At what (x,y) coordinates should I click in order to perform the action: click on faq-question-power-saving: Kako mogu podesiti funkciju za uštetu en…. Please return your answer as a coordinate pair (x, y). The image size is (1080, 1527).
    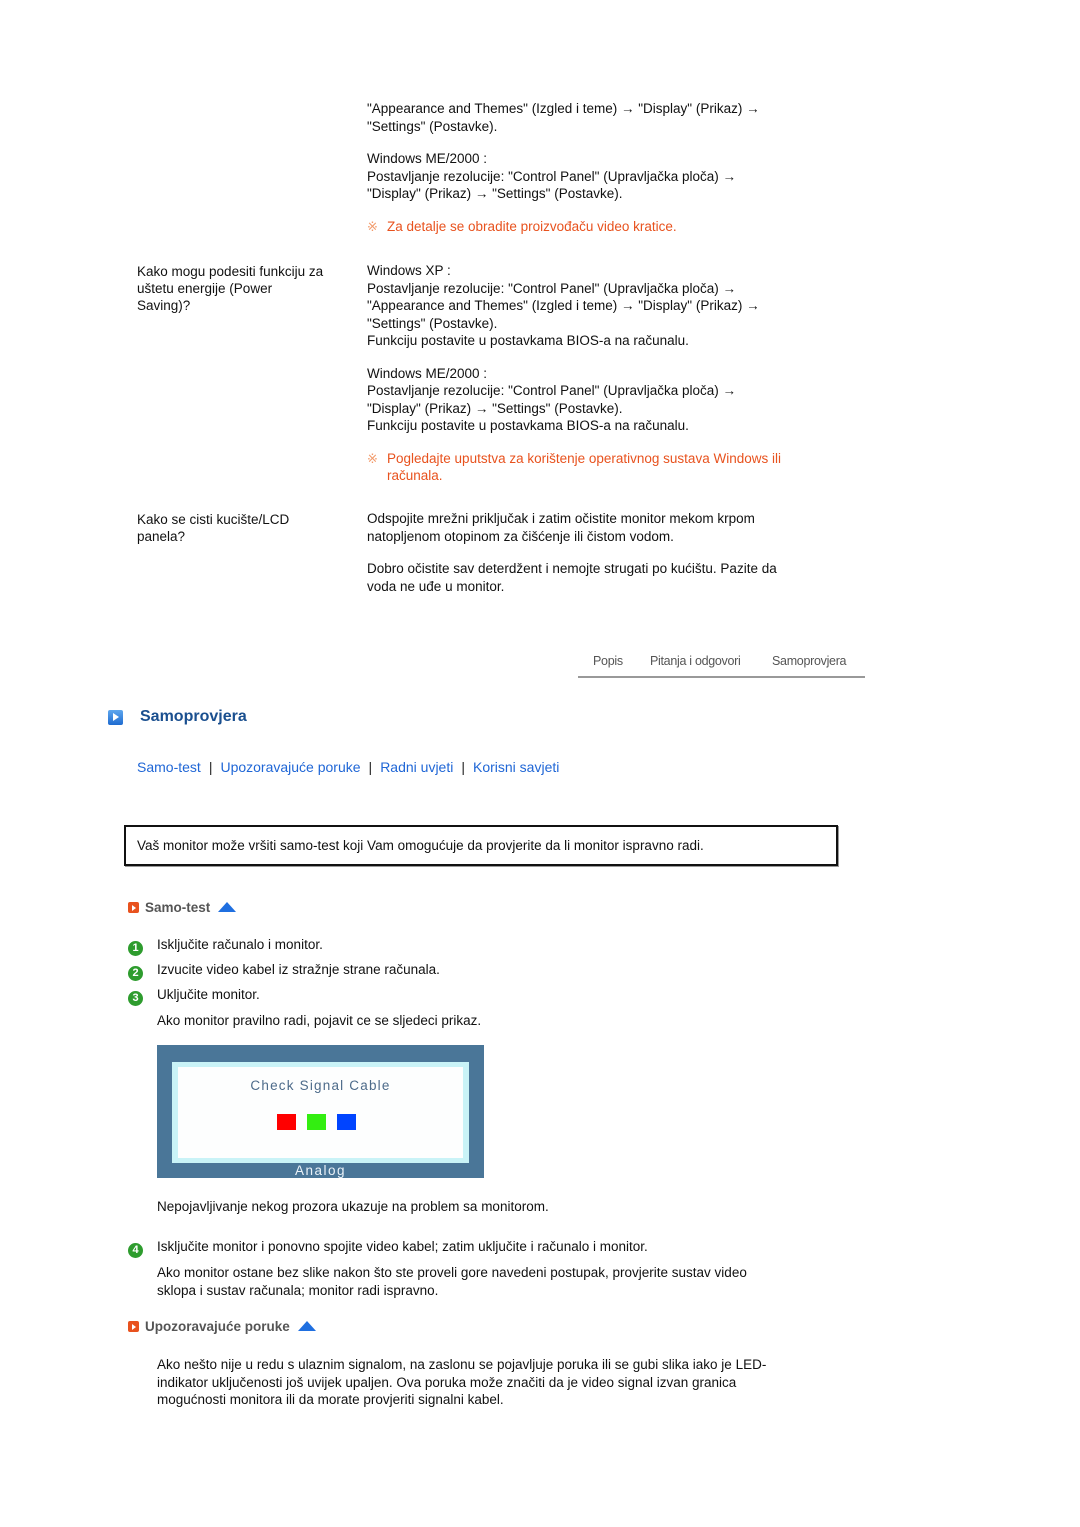
    Looking at the image, I should click on (244, 288).